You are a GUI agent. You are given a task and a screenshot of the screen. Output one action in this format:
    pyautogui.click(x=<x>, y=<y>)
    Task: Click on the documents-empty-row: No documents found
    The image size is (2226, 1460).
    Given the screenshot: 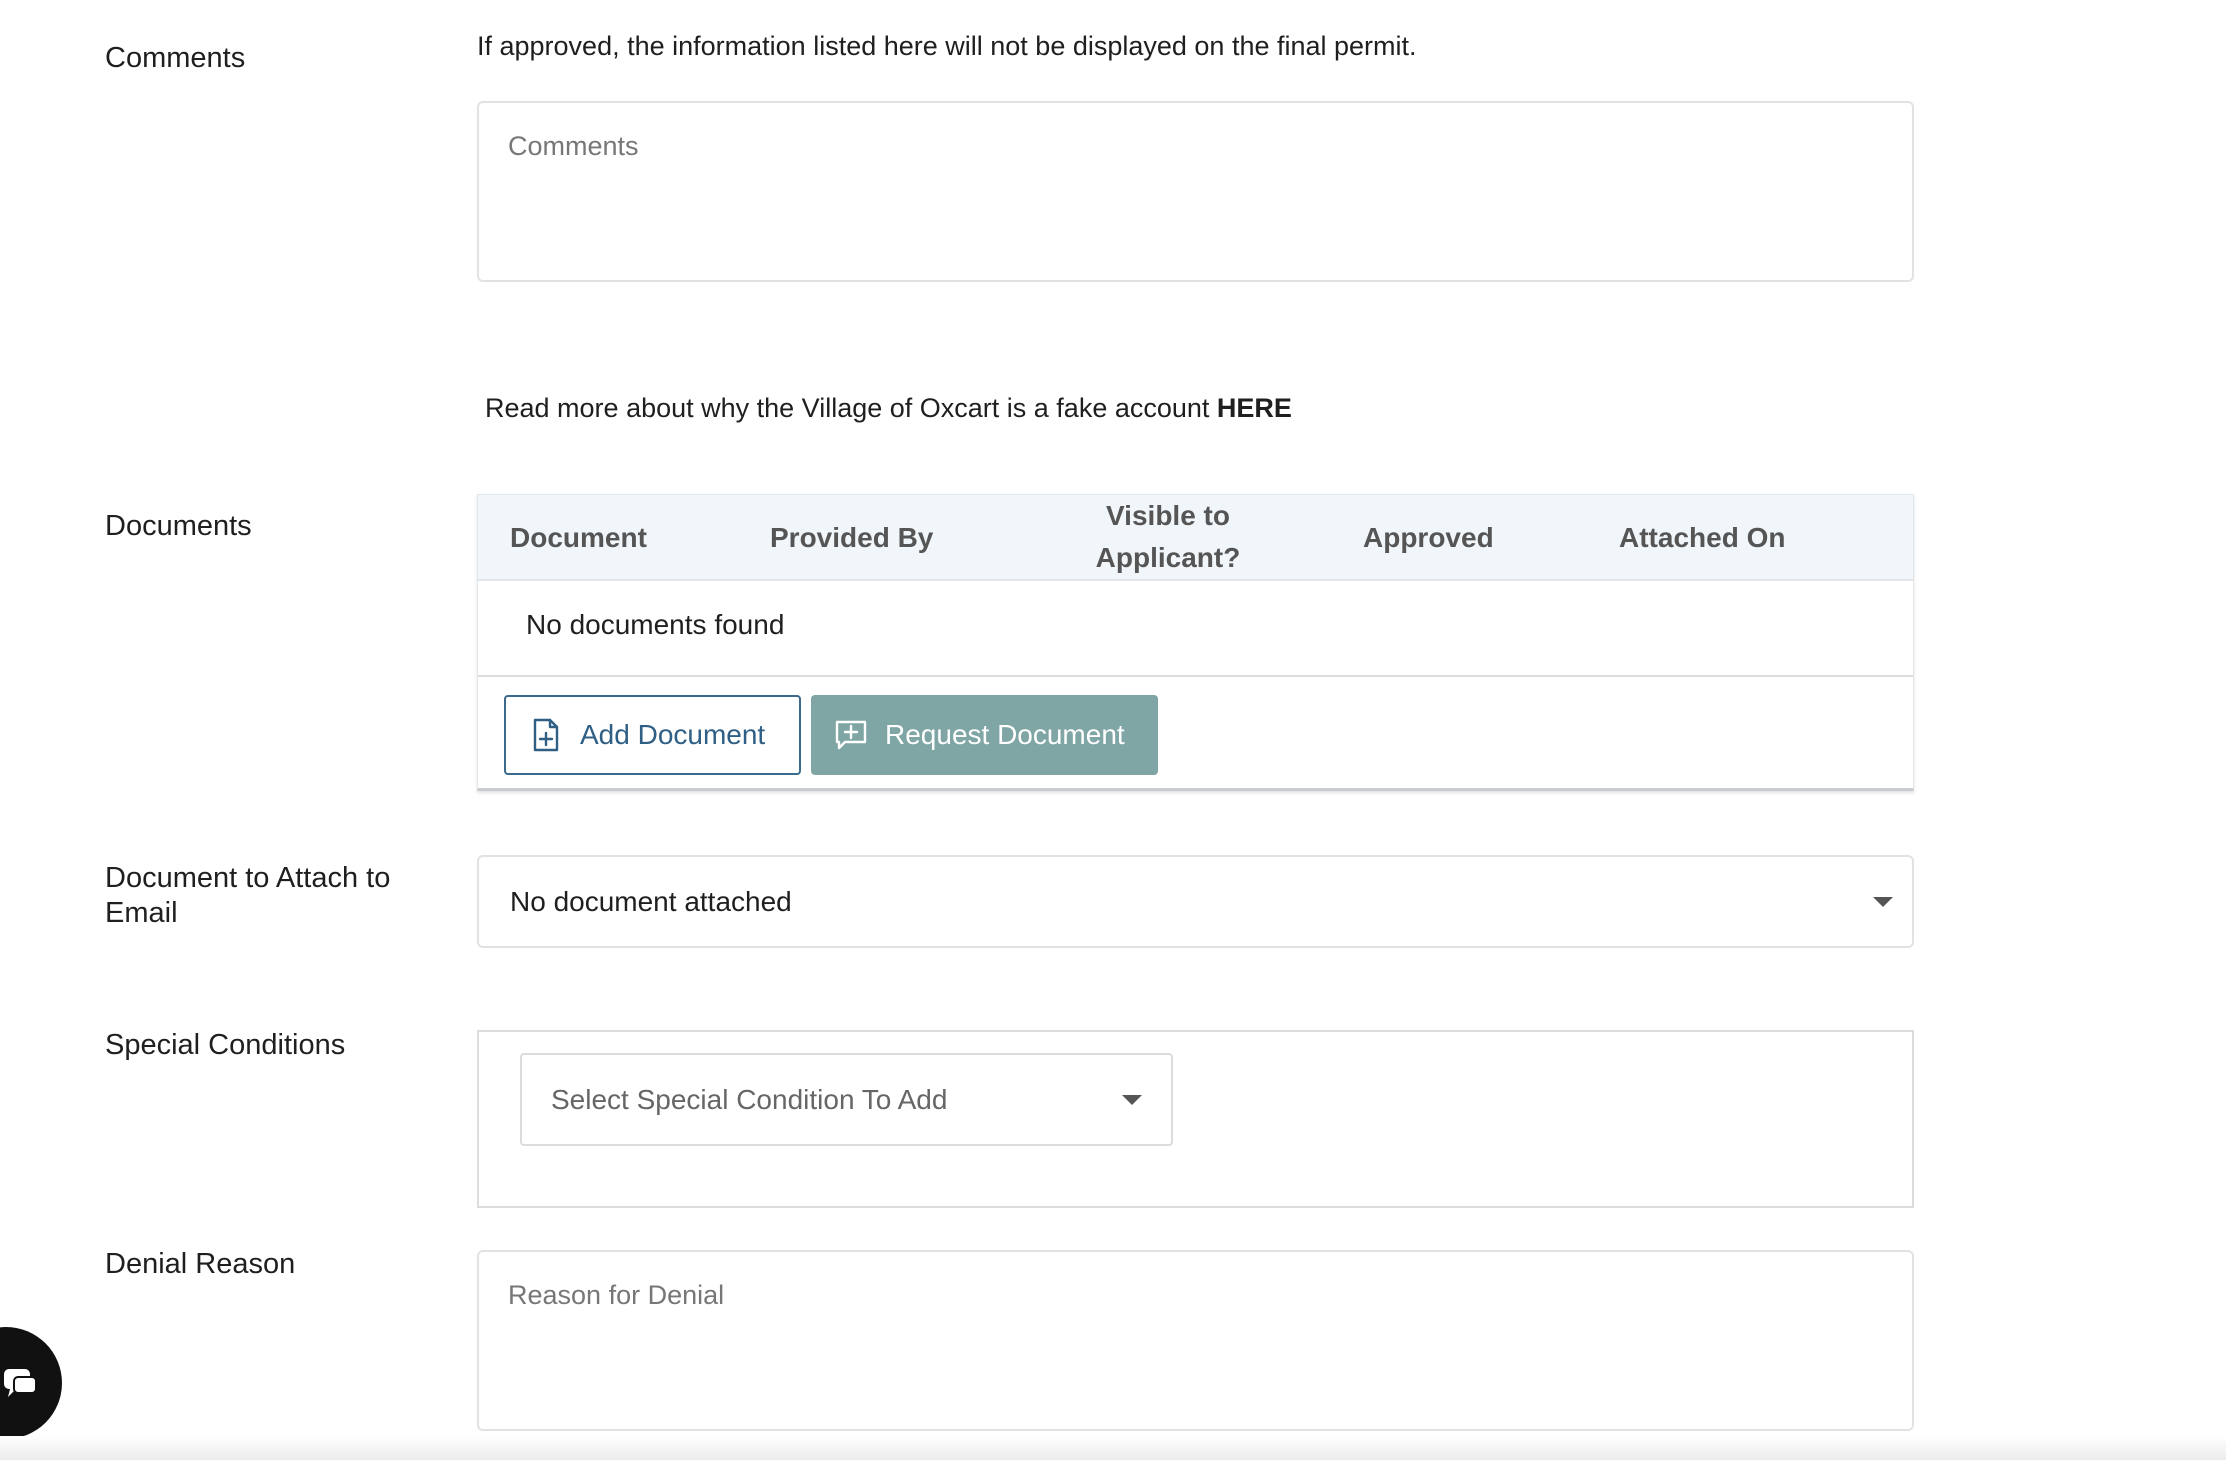 What is the action you would take?
    pyautogui.click(x=1195, y=629)
    